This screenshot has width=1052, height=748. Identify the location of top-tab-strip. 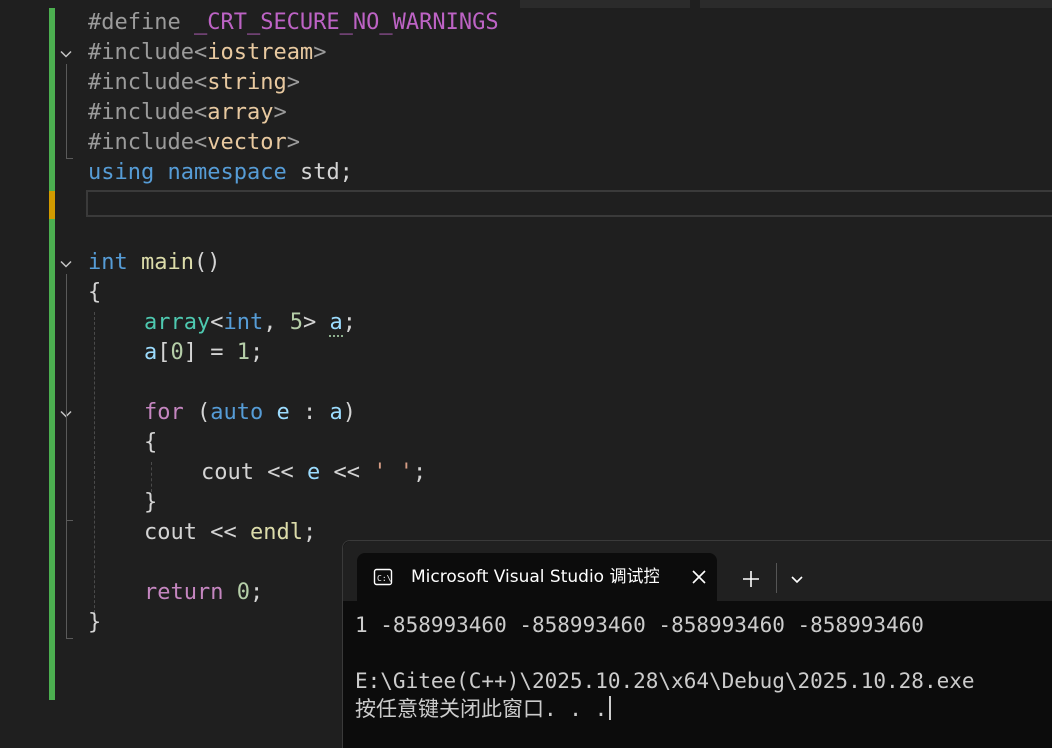
(526, 4).